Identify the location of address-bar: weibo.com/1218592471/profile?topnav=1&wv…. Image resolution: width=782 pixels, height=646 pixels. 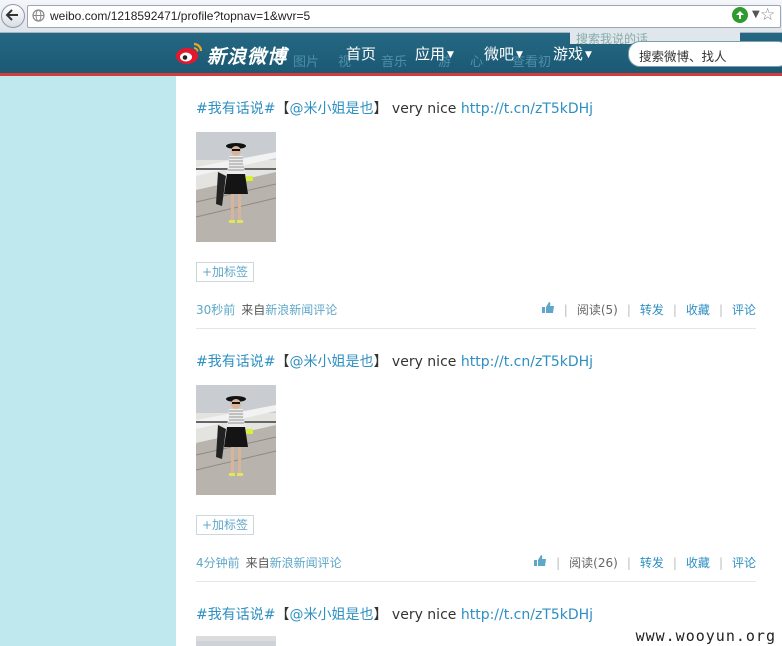
(404, 16).